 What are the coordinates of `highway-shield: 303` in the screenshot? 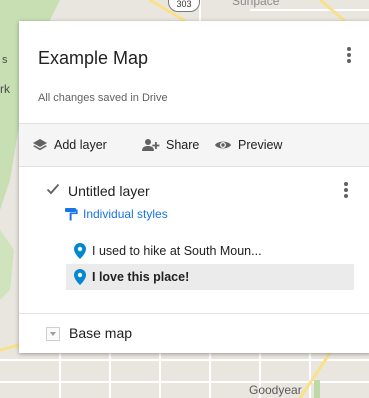 It's located at (184, 6).